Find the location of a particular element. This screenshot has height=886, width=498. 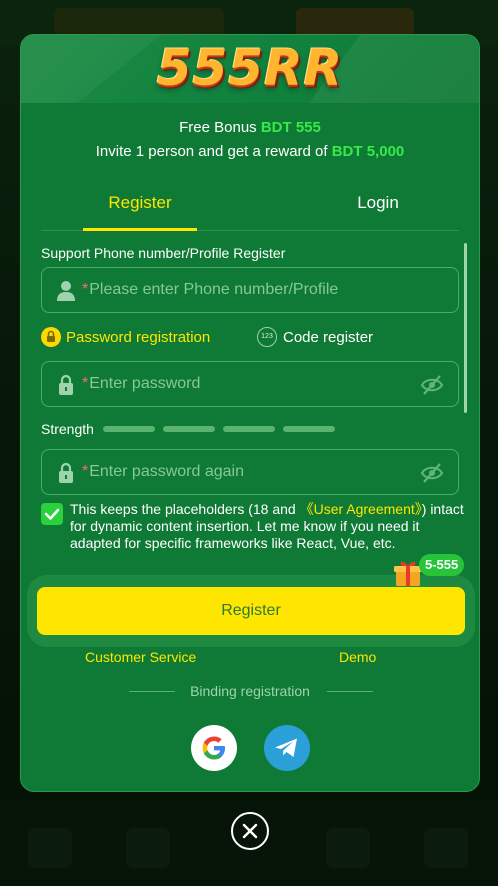

binding-divider: Binding registration is located at coordinates (250, 691).